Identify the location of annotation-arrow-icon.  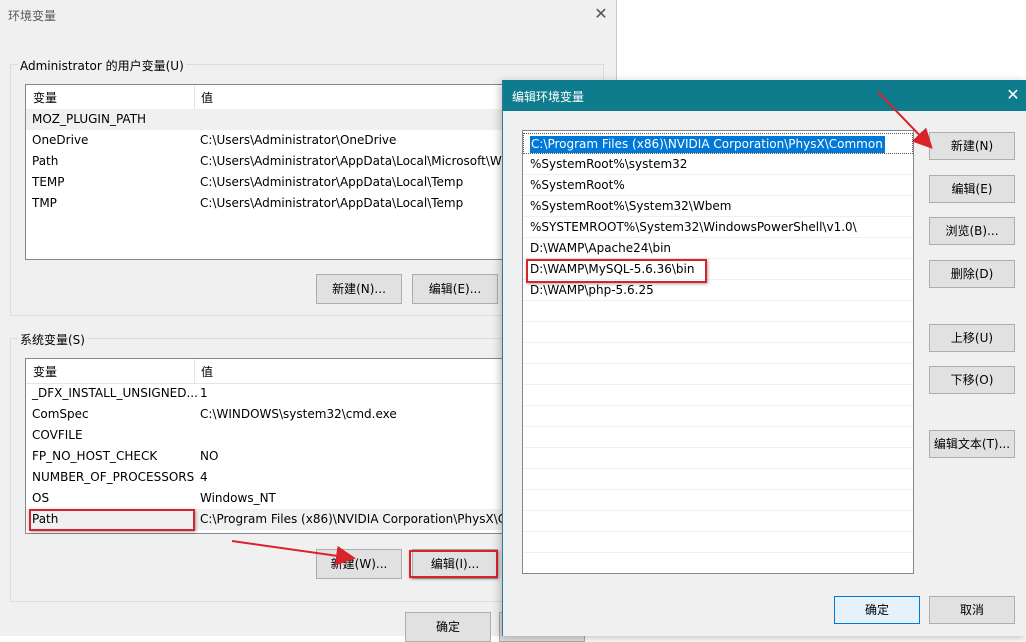
(905, 120).